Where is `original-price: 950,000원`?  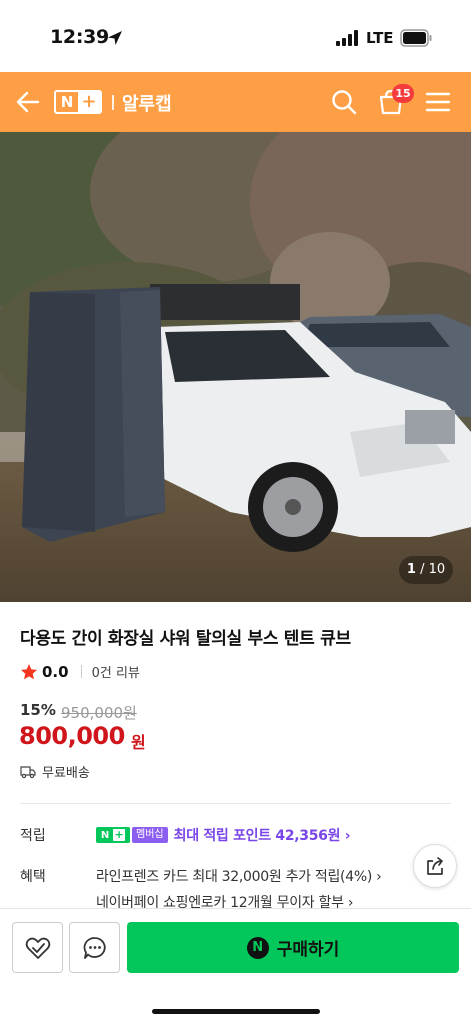 original-price: 950,000원 is located at coordinates (99, 713).